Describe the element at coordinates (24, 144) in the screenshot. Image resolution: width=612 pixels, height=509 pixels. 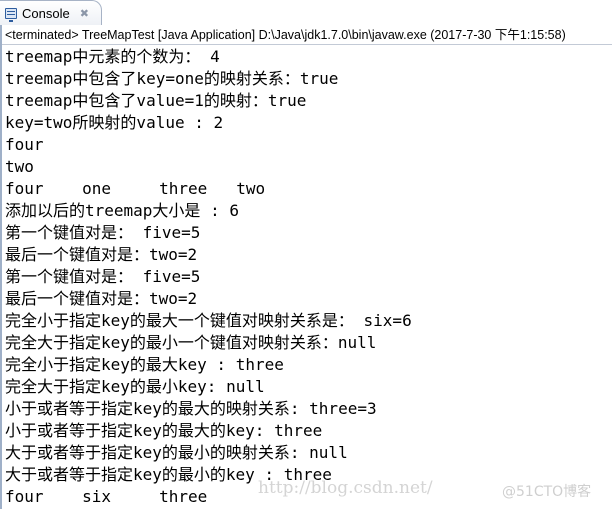
I see `console-output-line: four` at that location.